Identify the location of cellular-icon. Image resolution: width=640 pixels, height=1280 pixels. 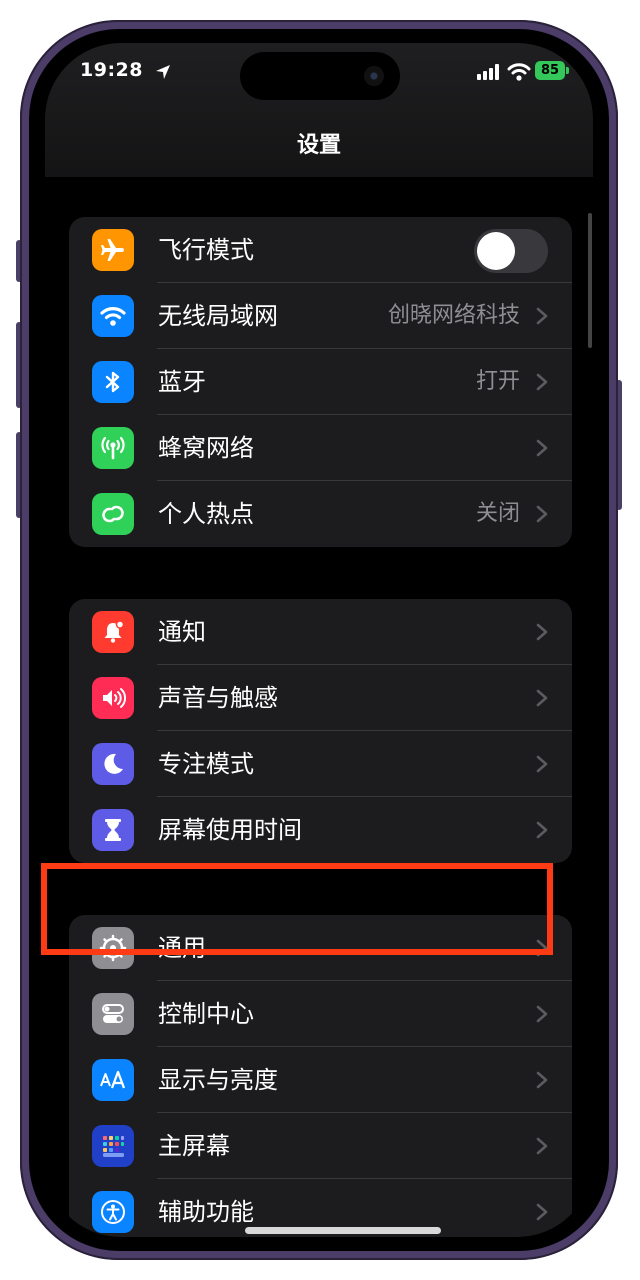
(113, 448).